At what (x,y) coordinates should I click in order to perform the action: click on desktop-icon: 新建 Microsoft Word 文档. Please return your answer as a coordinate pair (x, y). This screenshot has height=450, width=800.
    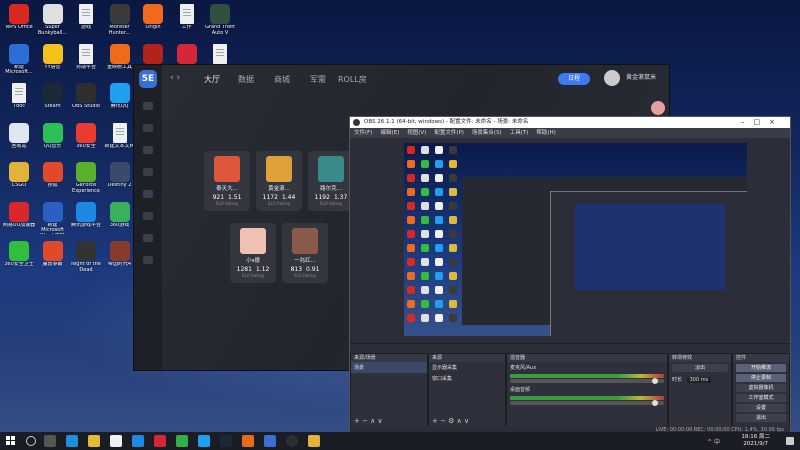
    Looking at the image, I should click on (53, 219).